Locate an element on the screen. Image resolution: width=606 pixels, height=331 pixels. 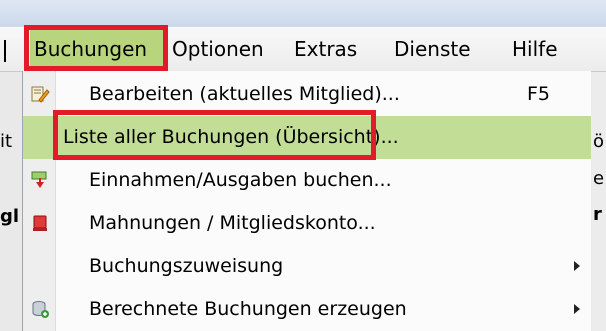
edit-member-icon is located at coordinates (40, 94).